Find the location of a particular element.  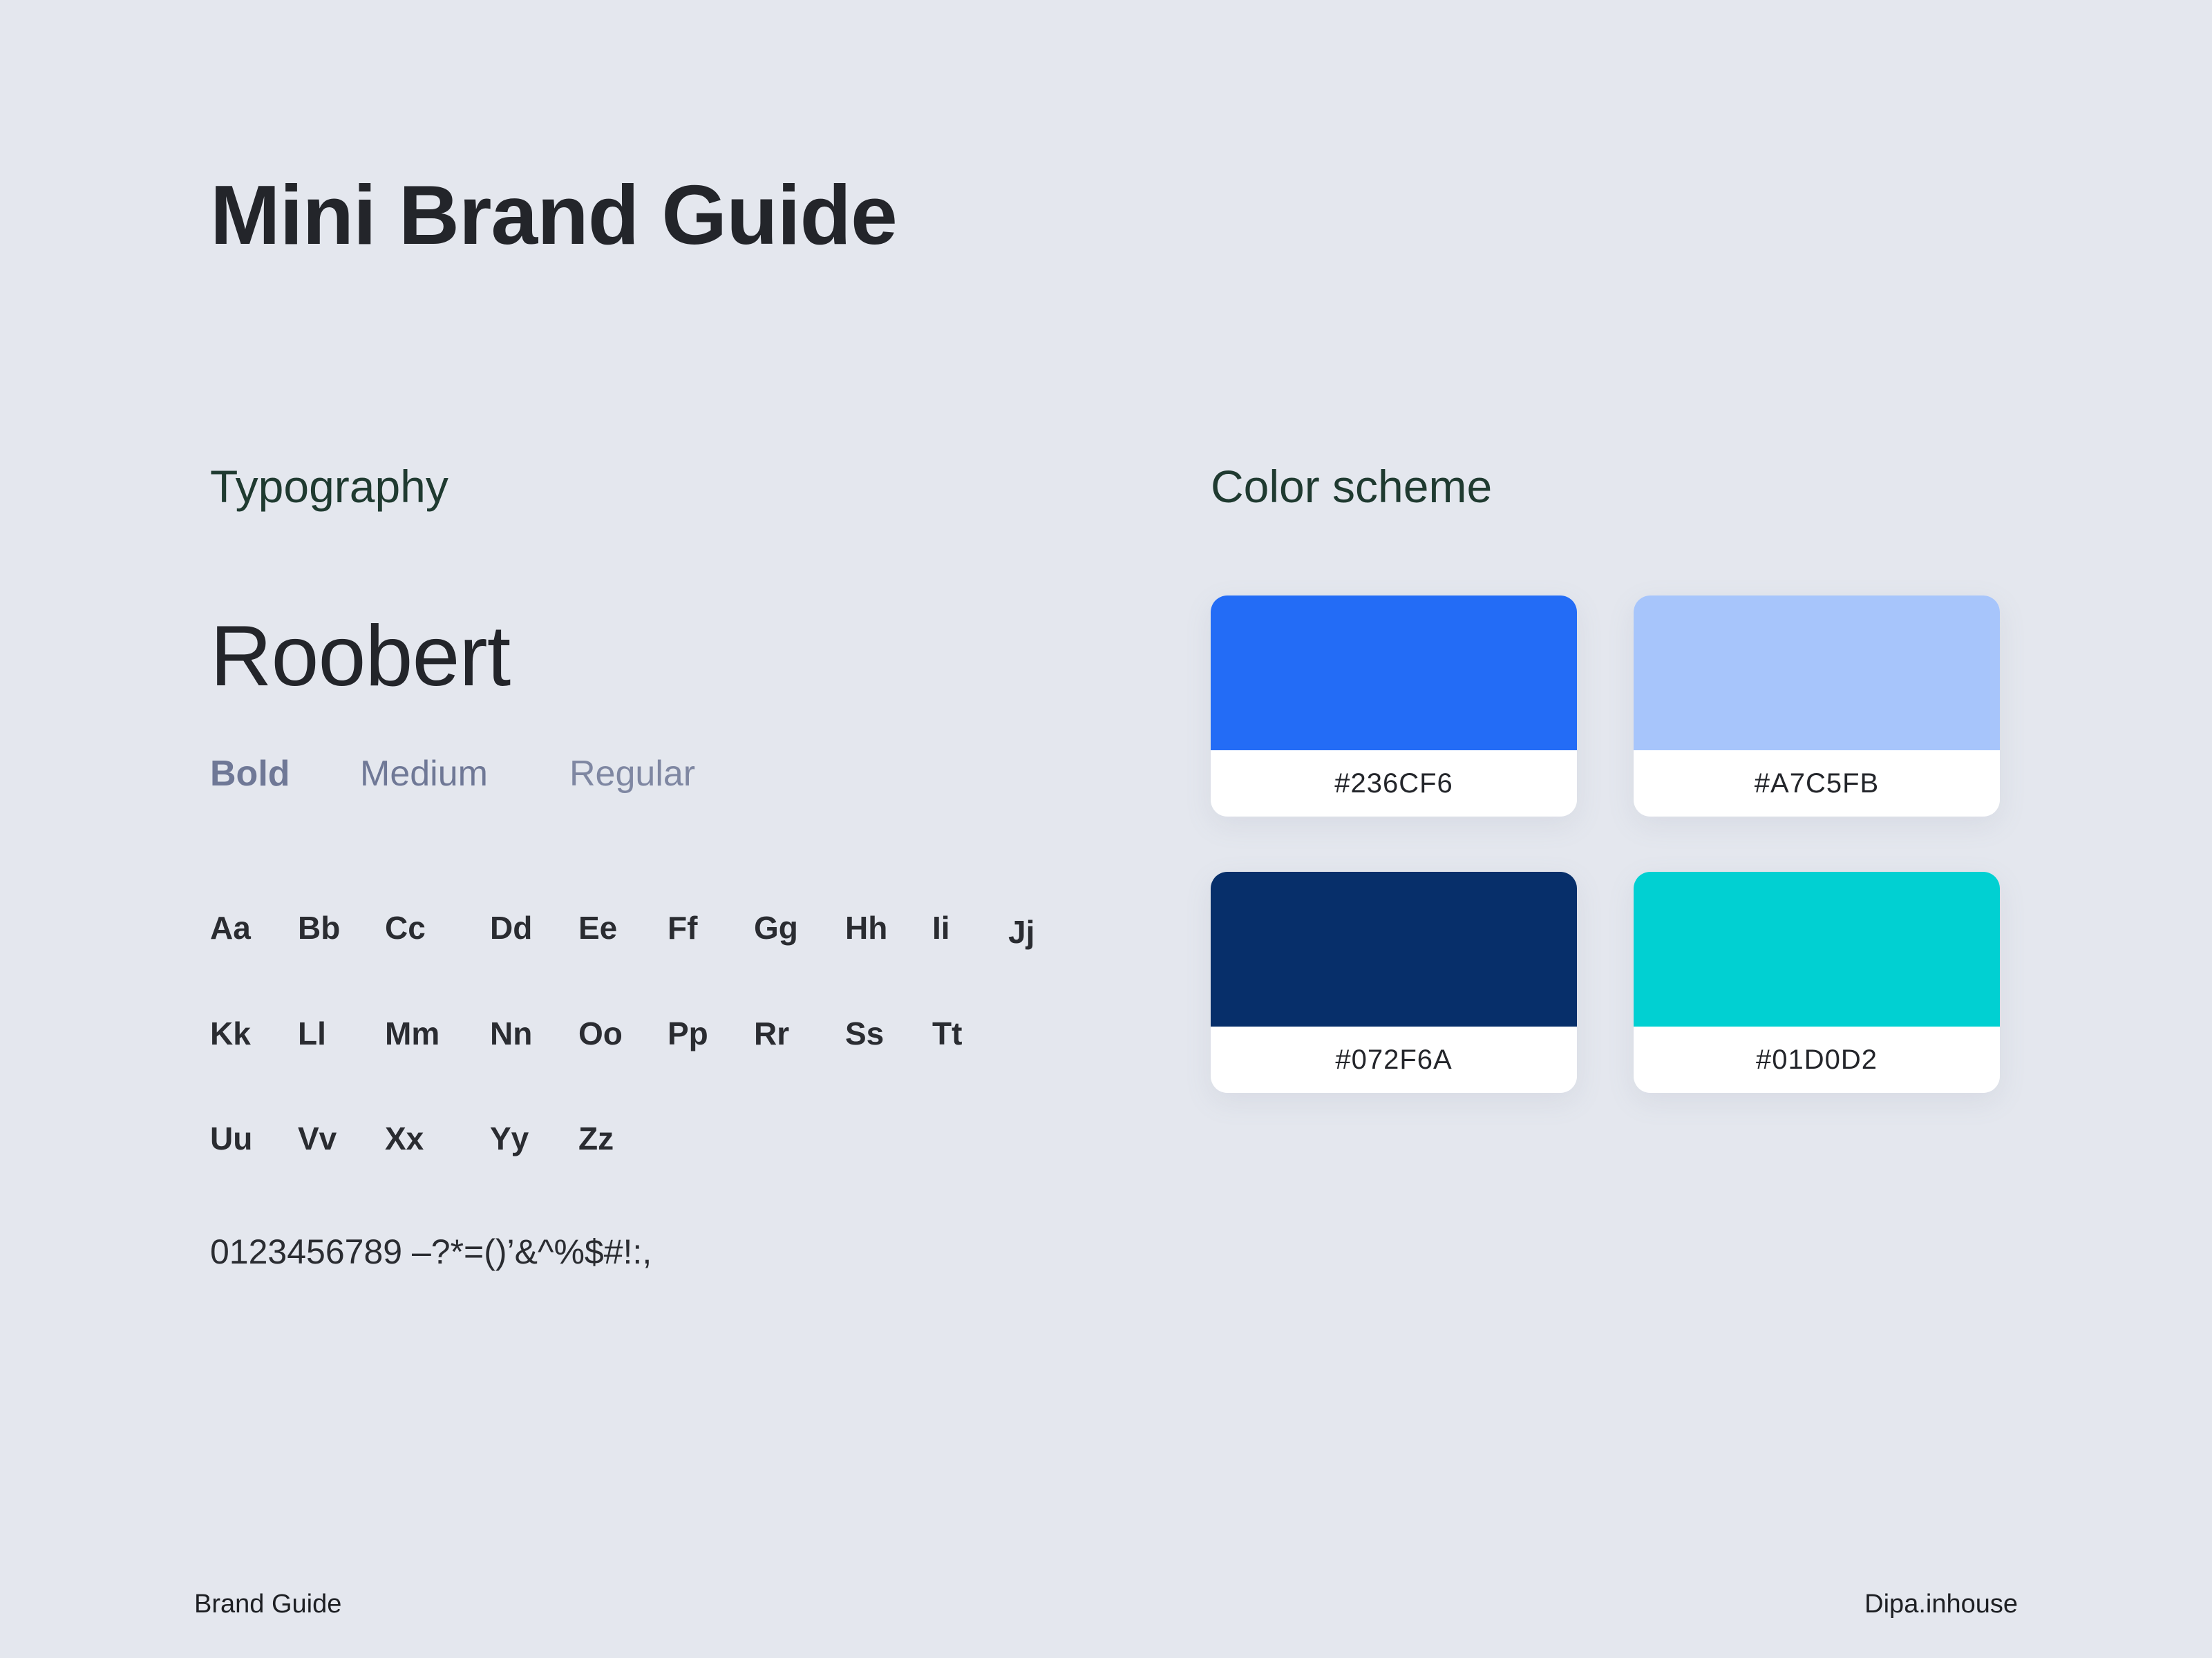

weight-bold: Bold is located at coordinates (250, 774).